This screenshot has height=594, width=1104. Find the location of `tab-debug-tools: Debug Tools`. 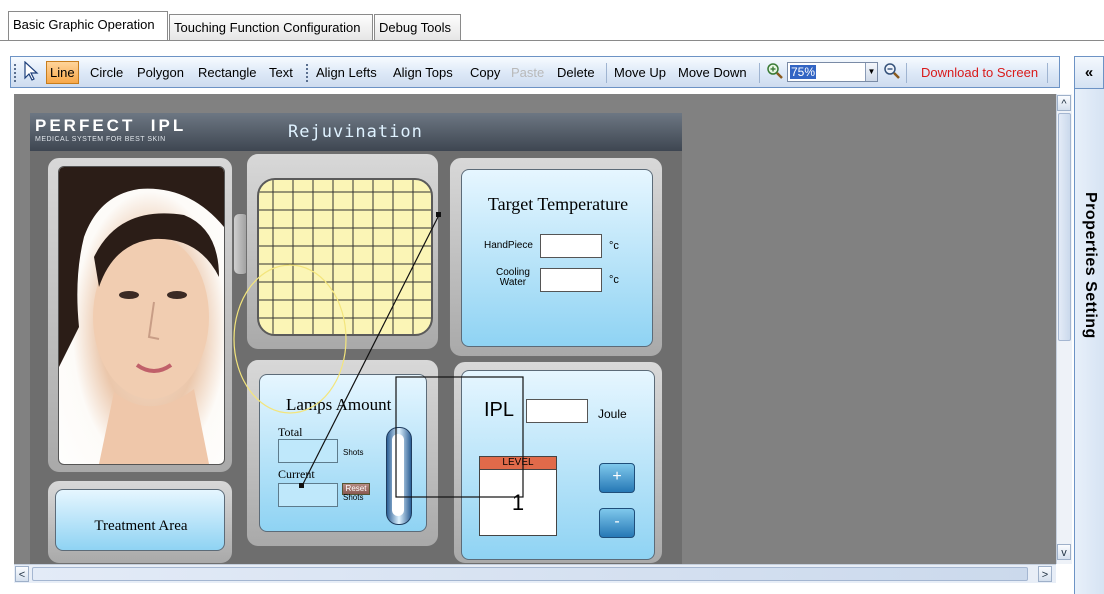

tab-debug-tools: Debug Tools is located at coordinates (417, 27).